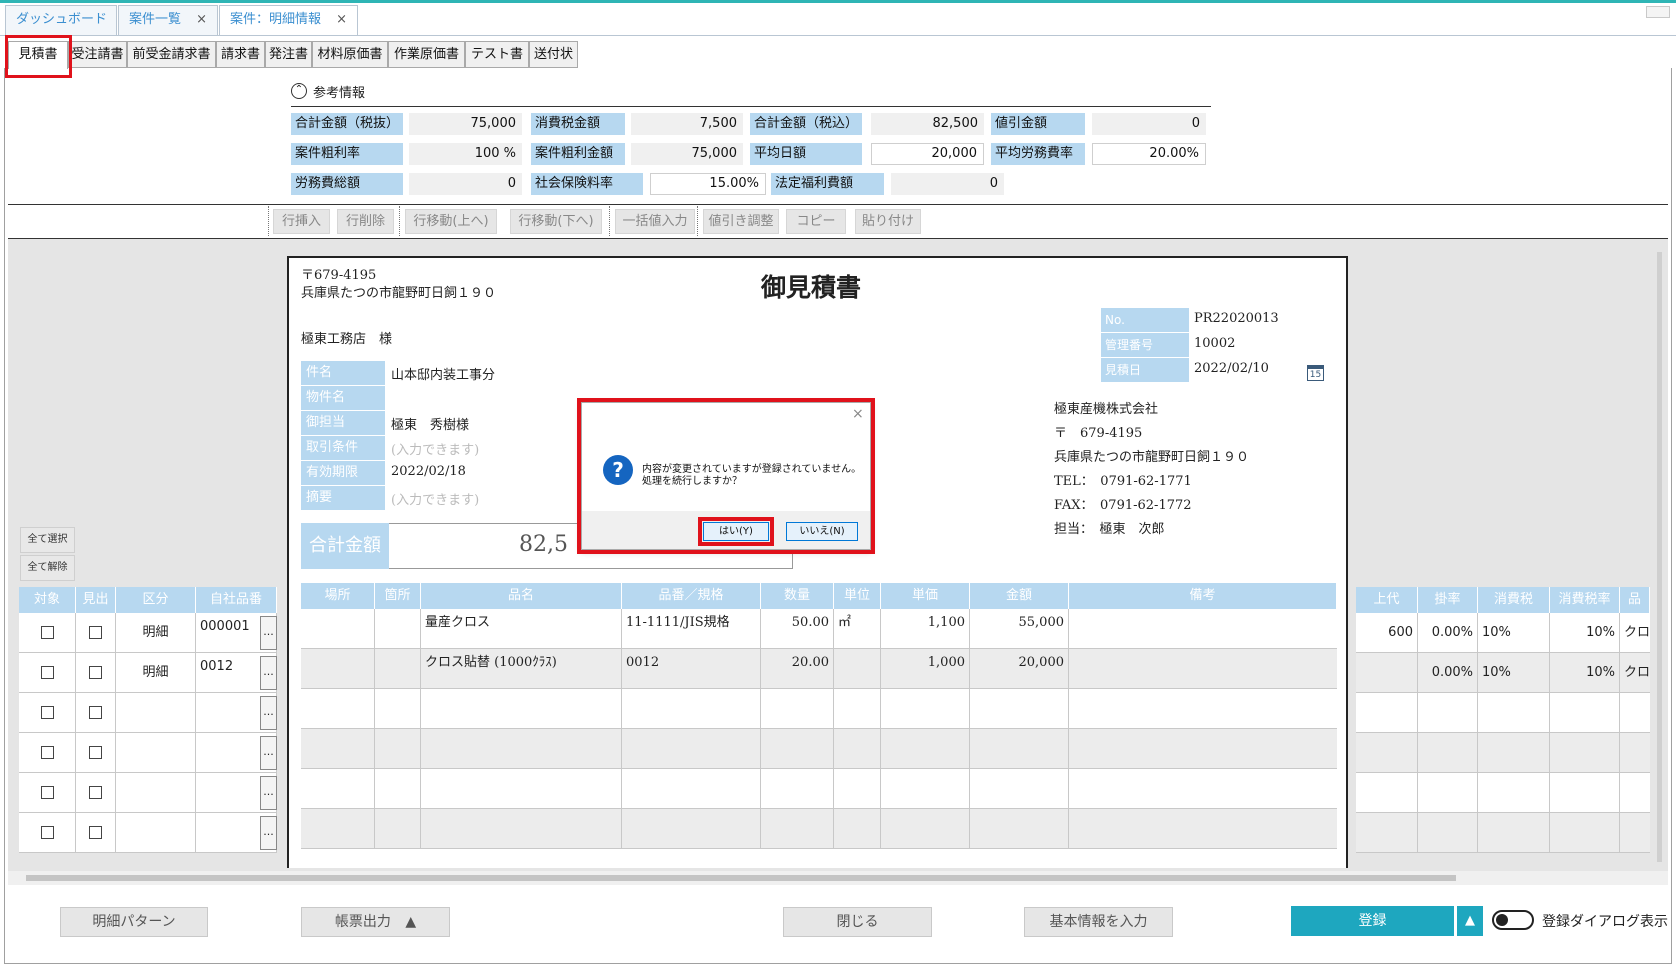  Describe the element at coordinates (1315, 373) in the screenshot. I see `calendar-icon: 15` at that location.